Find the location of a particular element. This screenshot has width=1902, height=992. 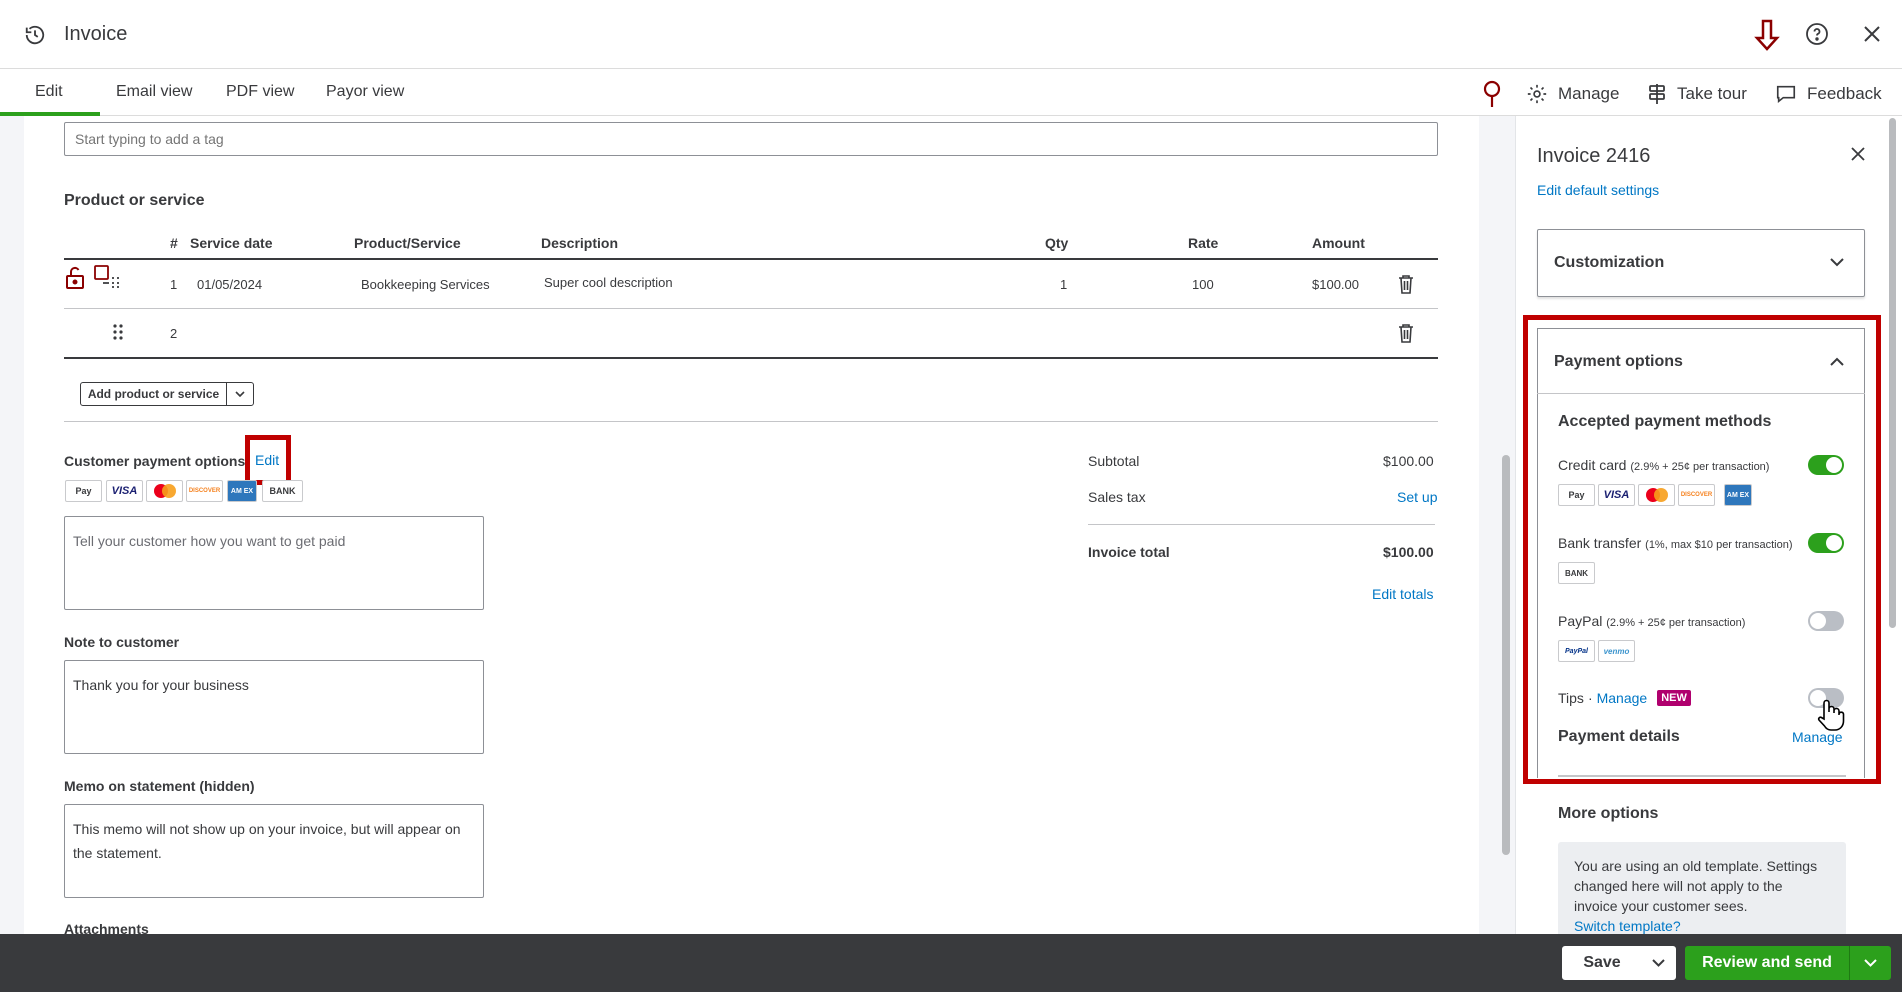

tab-edit: Edit is located at coordinates (49, 92).